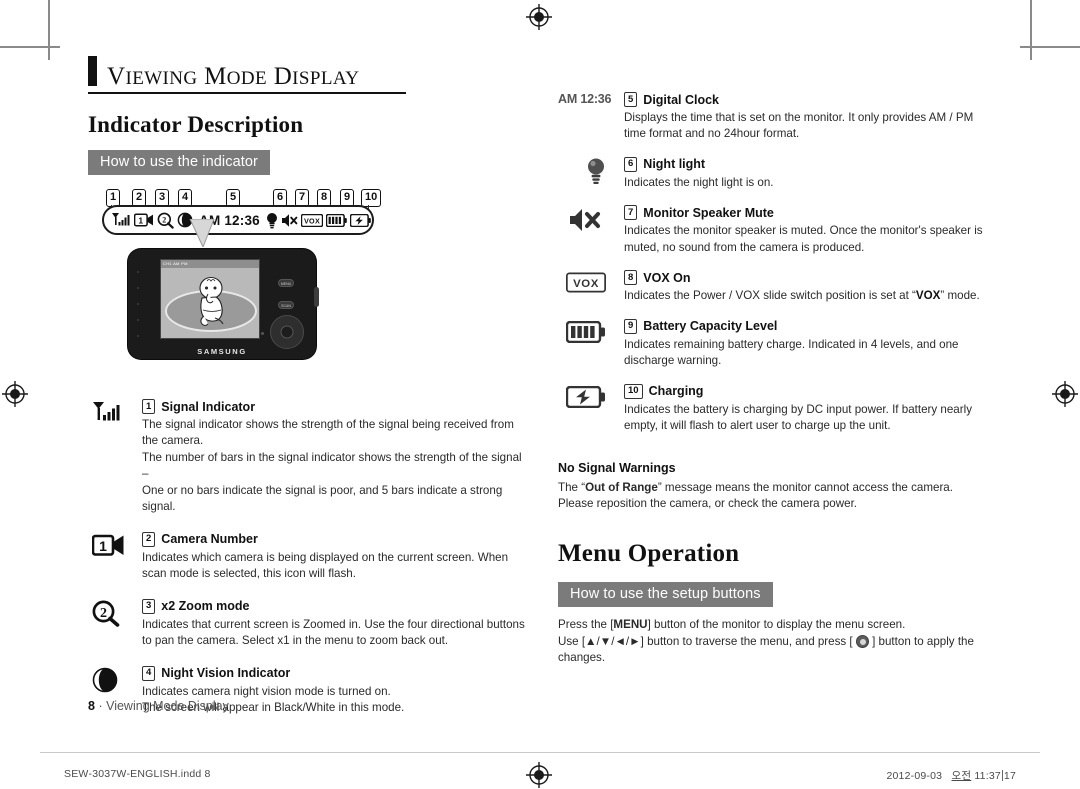  What do you see at coordinates (286, 305) in the screenshot?
I see `device-scan-button: SCAN` at bounding box center [286, 305].